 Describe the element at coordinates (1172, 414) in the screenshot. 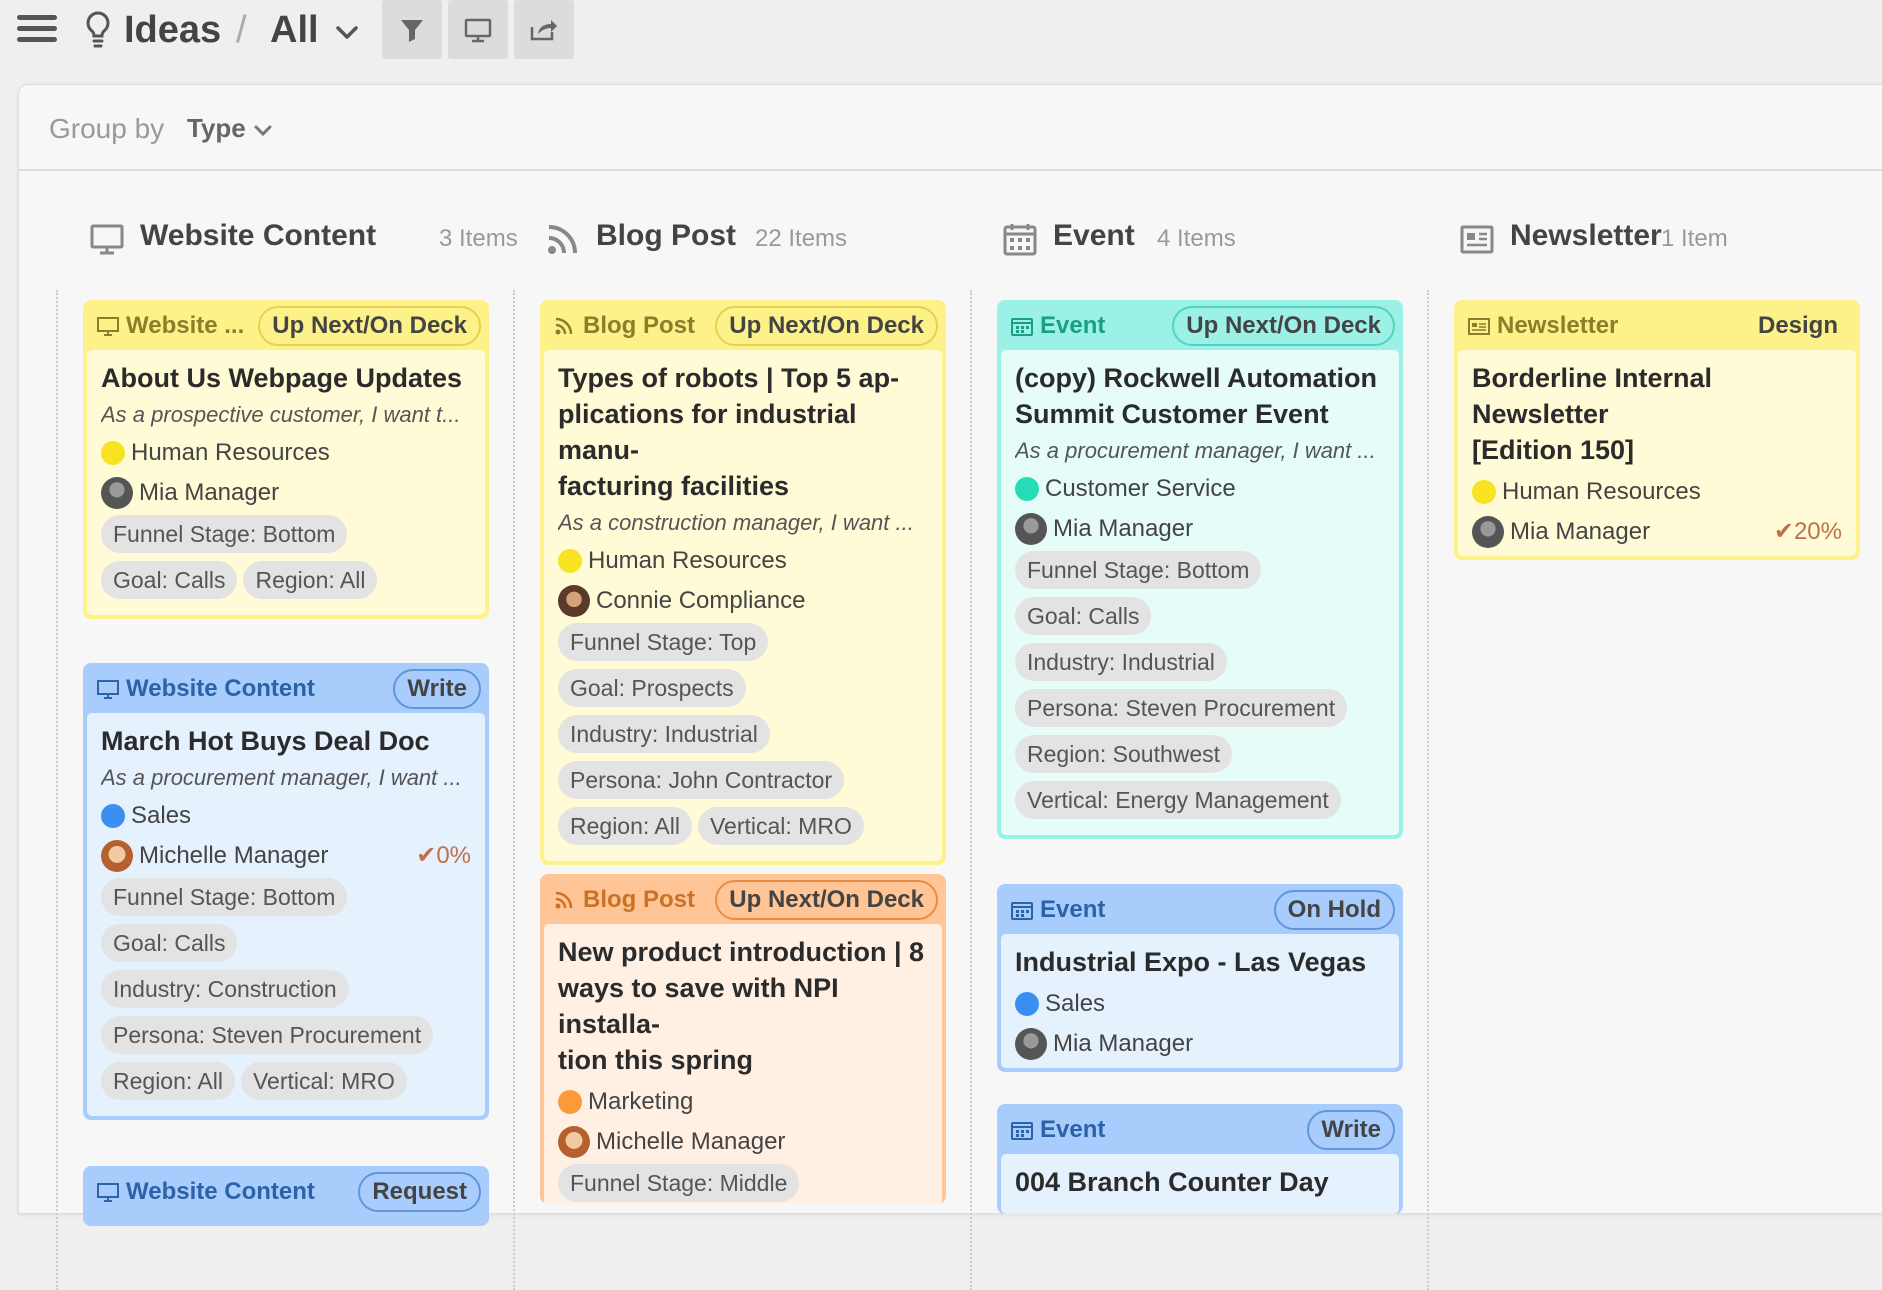

I see `card-title-line: Summit Customer Event` at that location.